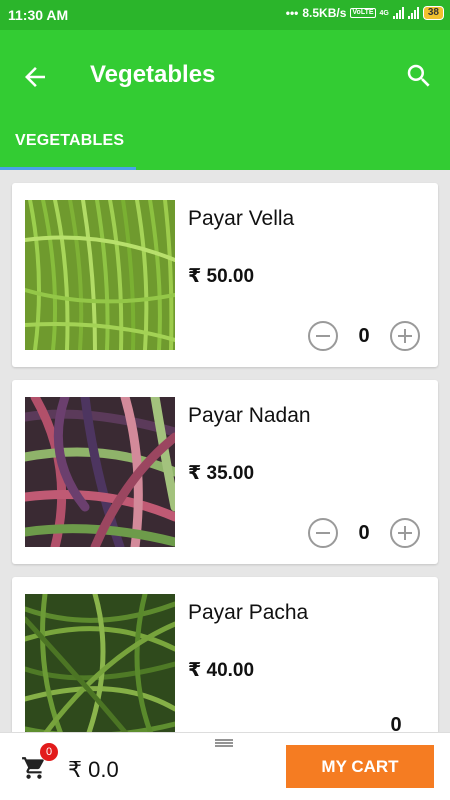 This screenshot has height=800, width=450. I want to click on arrow-back-icon, so click(35, 77).